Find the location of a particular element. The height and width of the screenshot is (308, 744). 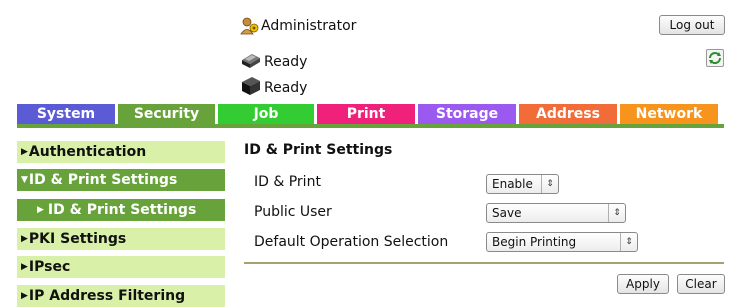

refresh-button is located at coordinates (715, 58).